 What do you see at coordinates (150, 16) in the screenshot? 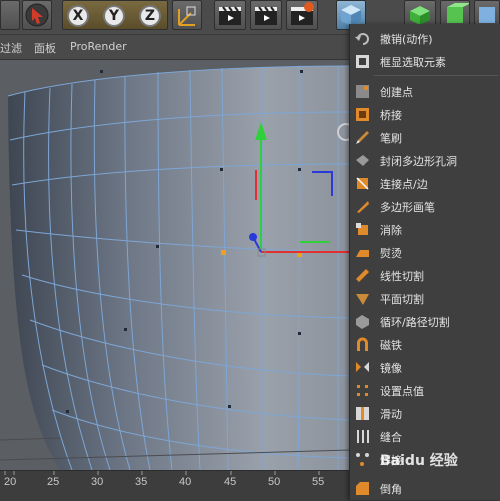
I see `axis-z-button: Z` at bounding box center [150, 16].